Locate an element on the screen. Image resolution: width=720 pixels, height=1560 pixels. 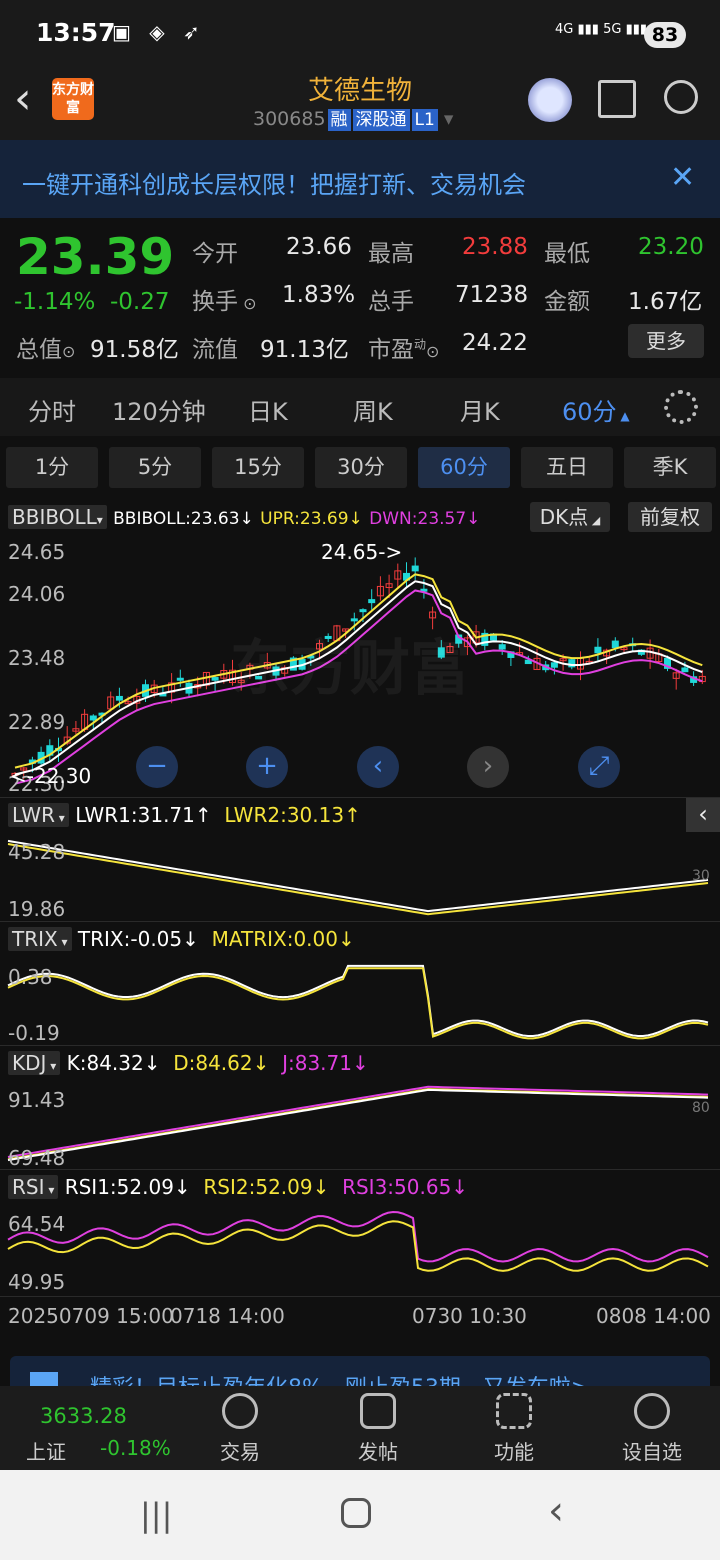
banner-text: 一键开通科创成长层权限！把握打新、交易机会 is located at coordinates (274, 182).